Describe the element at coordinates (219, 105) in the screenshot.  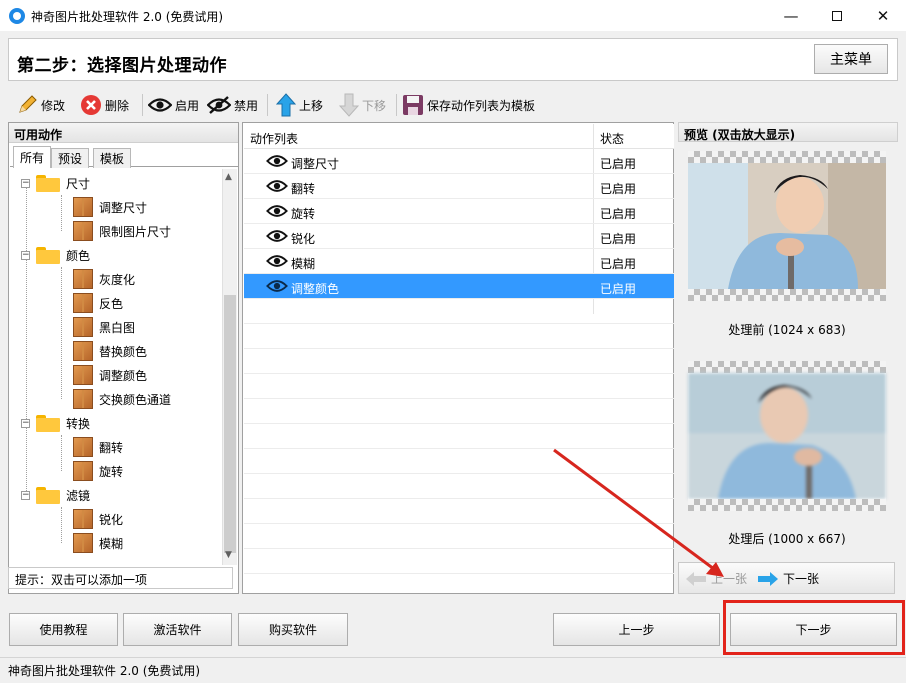
I see `eye-off-icon` at that location.